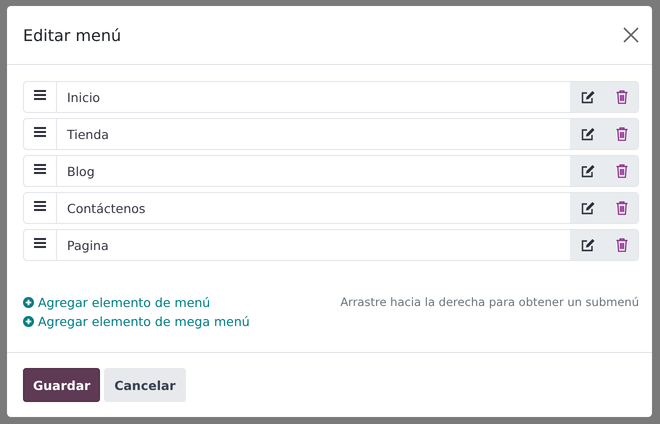 The image size is (660, 424). What do you see at coordinates (136, 302) in the screenshot?
I see `add-menu-item-link: Agregar elemento de menú` at bounding box center [136, 302].